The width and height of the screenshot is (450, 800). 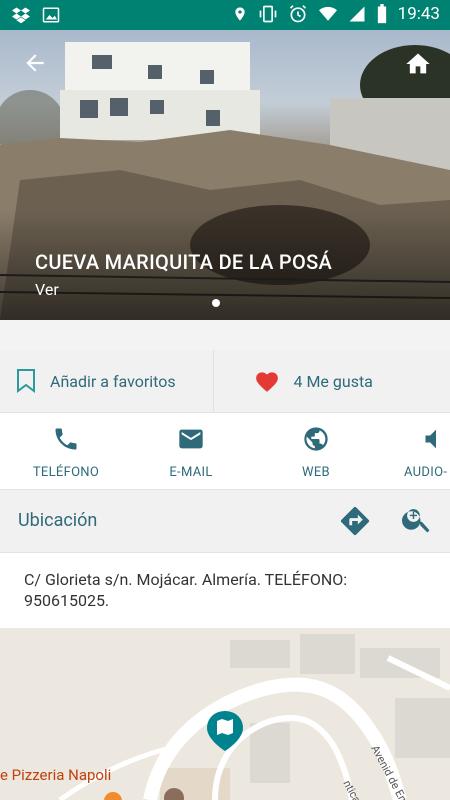 I want to click on dropbox-icon, so click(x=21, y=15).